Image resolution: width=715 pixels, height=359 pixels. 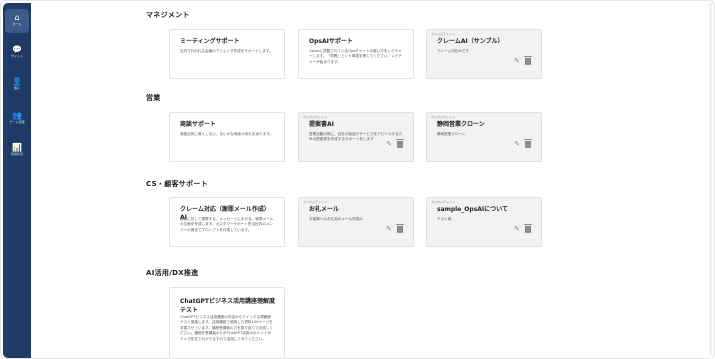 What do you see at coordinates (336, 219) in the screenshot?
I see `card-description: お客様へのお礼用のメール作成AI` at bounding box center [336, 219].